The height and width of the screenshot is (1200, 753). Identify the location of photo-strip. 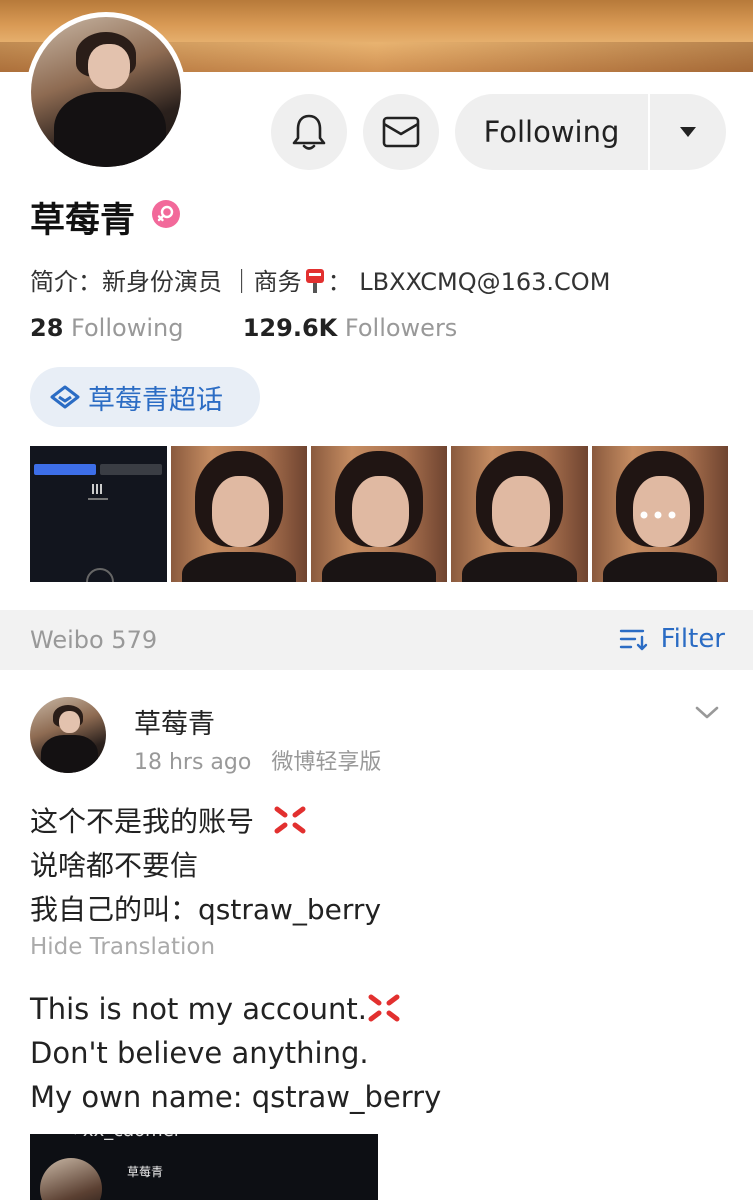
(379, 514).